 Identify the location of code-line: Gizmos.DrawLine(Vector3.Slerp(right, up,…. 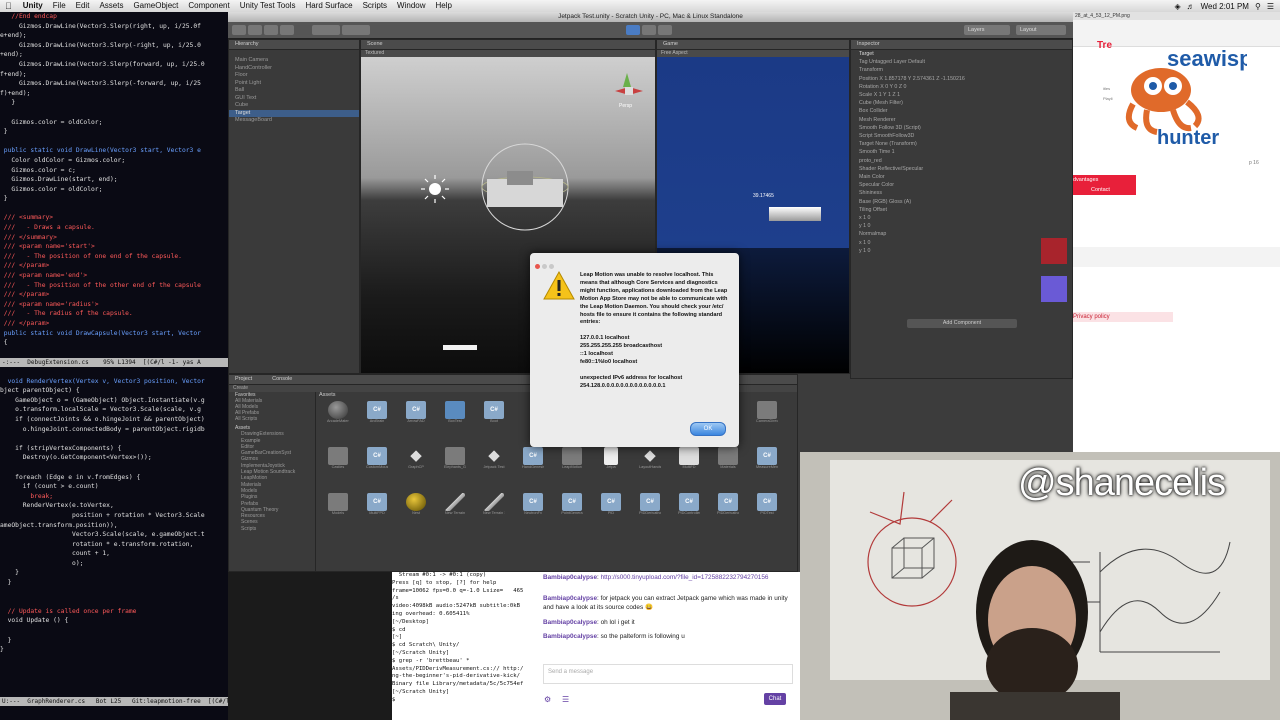
(114, 27).